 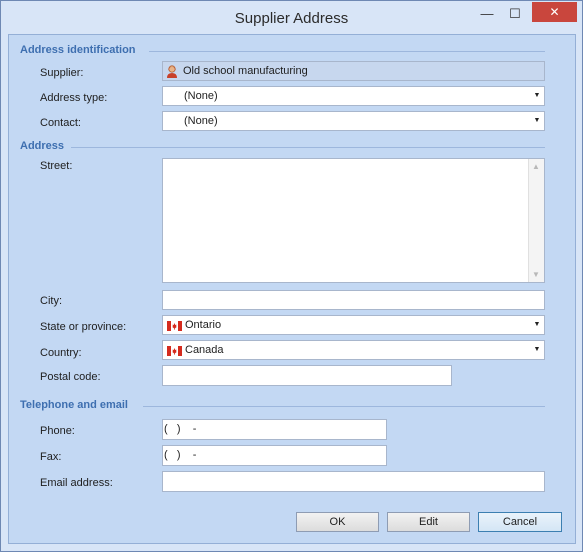 I want to click on country-value: Canada, so click(x=204, y=350).